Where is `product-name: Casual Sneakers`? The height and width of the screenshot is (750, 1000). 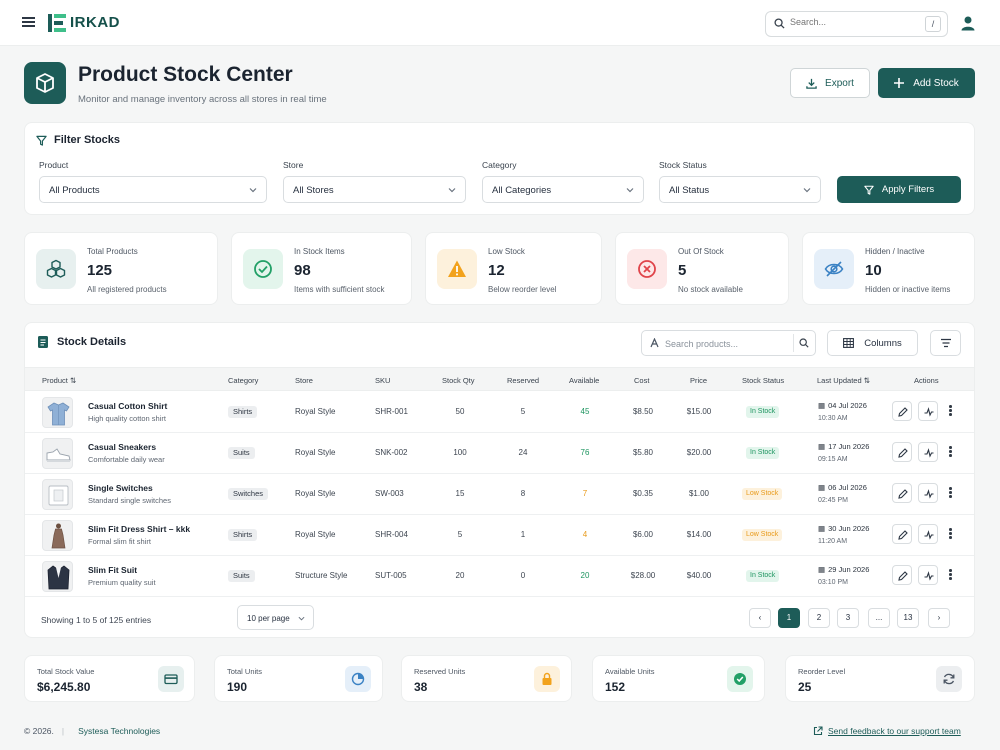 product-name: Casual Sneakers is located at coordinates (122, 447).